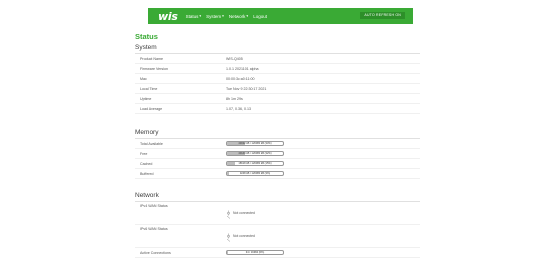 Image resolution: width=545 pixels, height=269 pixels. What do you see at coordinates (277, 79) in the screenshot?
I see `table-row: Mac 00:00:3c:a0:11:00` at bounding box center [277, 79].